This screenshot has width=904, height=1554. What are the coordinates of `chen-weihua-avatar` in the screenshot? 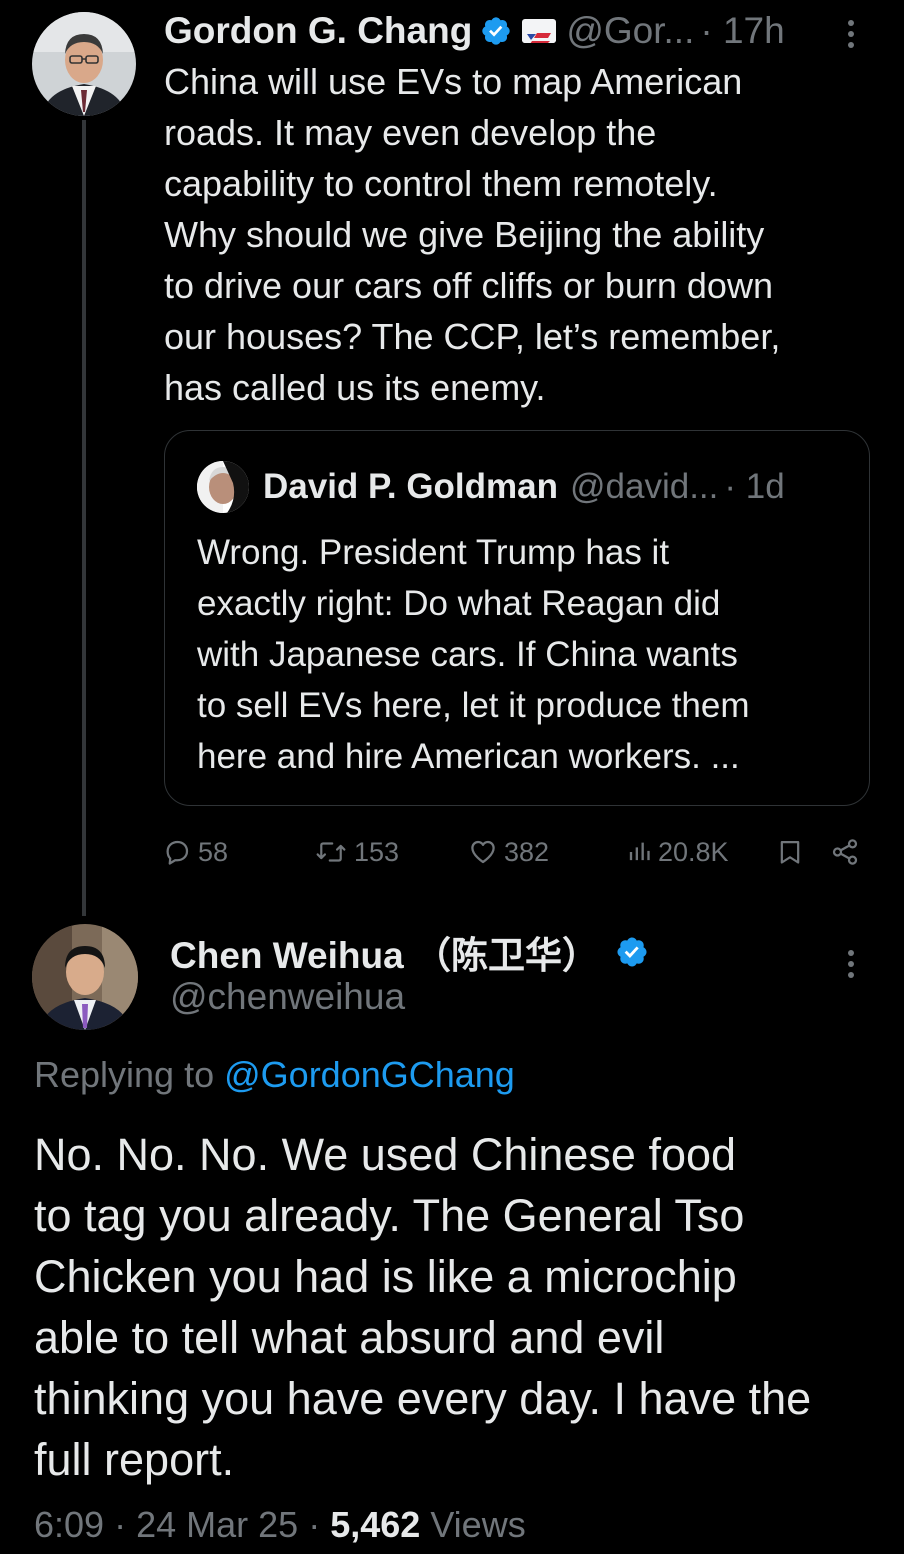 It's located at (85, 977).